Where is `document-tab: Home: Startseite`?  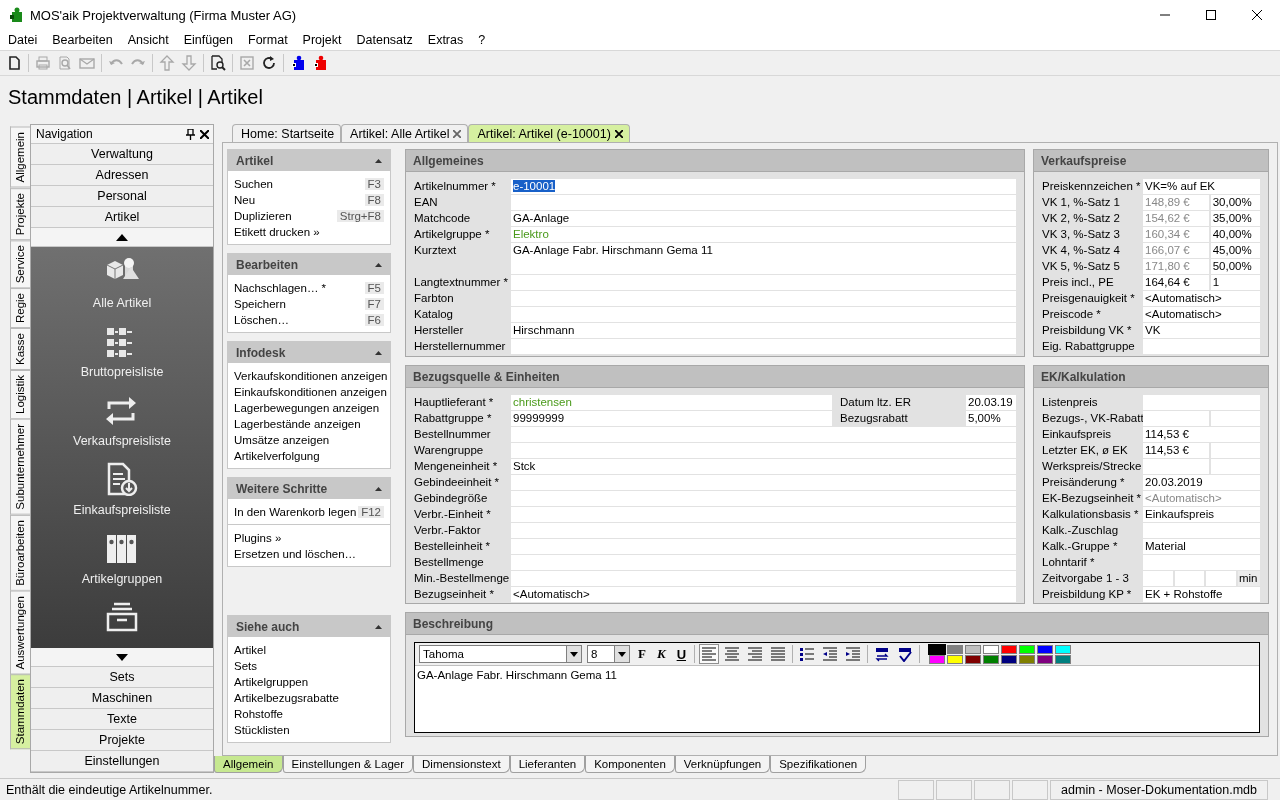
document-tab: Home: Startseite is located at coordinates (287, 133).